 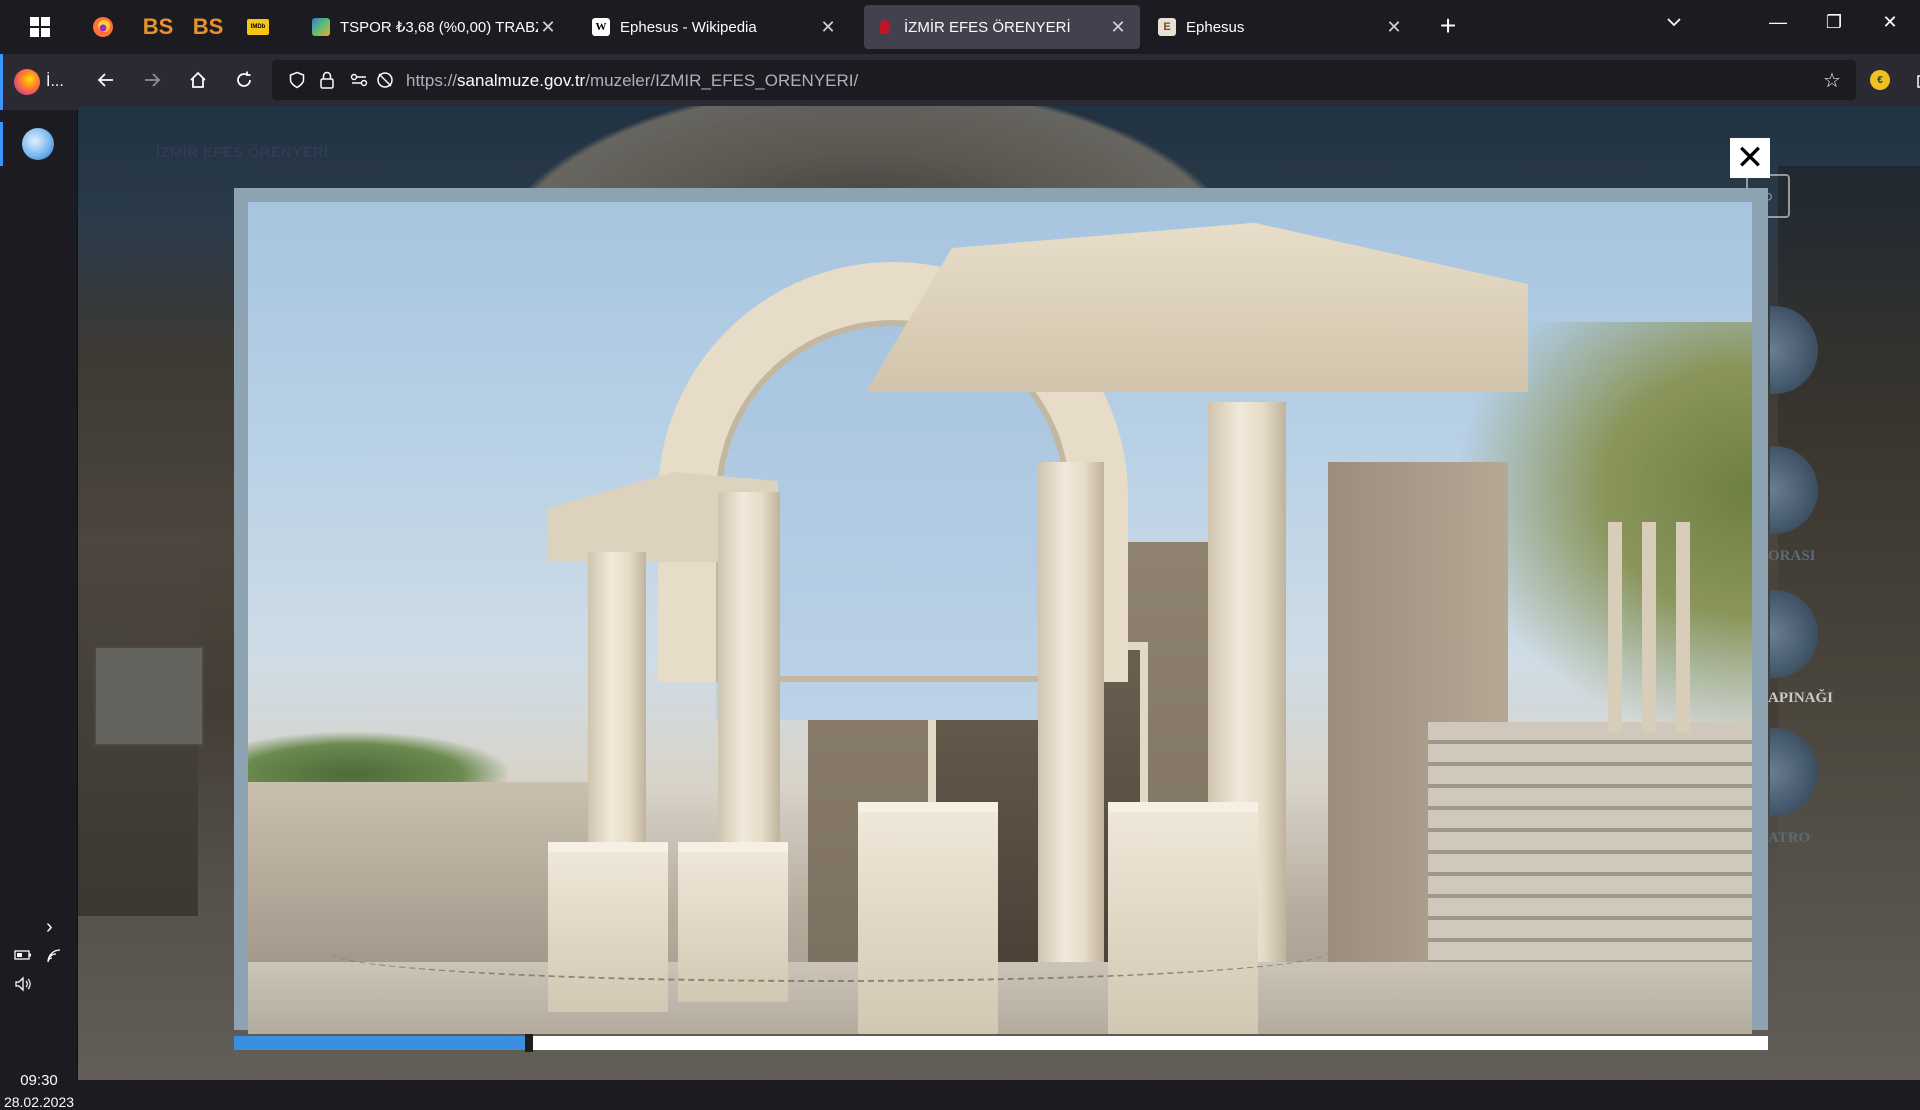 What do you see at coordinates (380, 1043) in the screenshot?
I see `progress-fill` at bounding box center [380, 1043].